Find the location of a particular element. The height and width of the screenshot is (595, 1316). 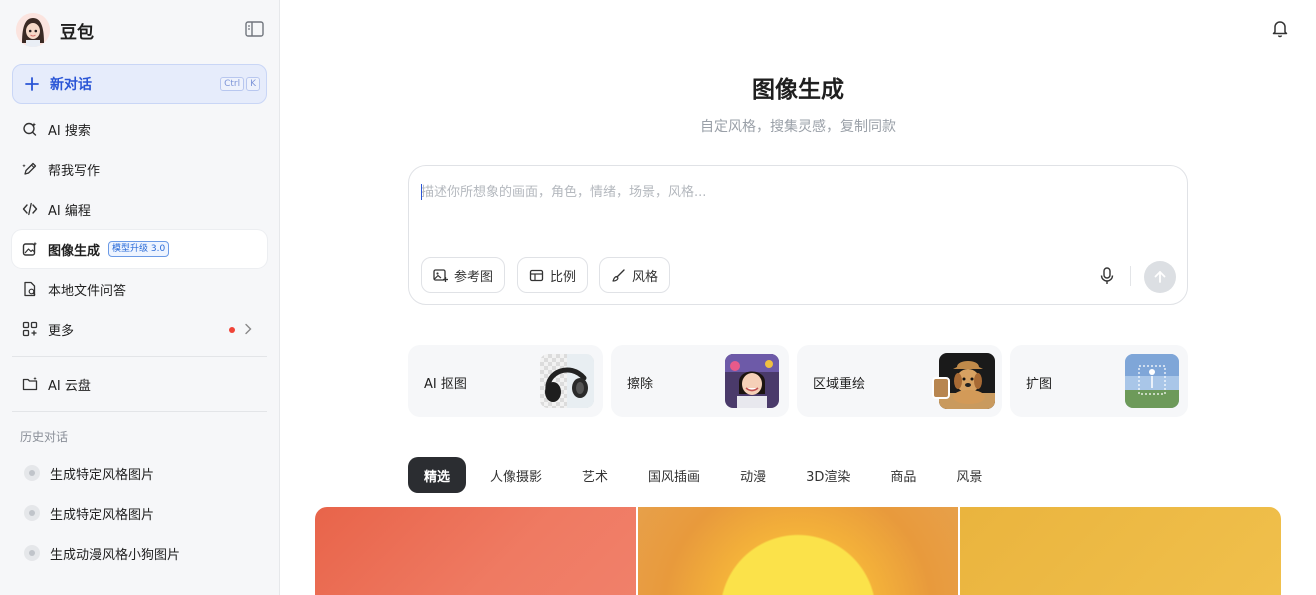

sidebar-item-label: 图像生成 is located at coordinates (74, 251).